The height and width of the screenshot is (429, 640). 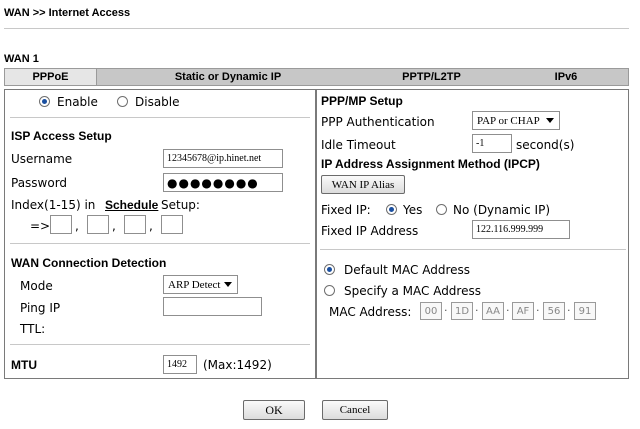 What do you see at coordinates (42, 159) in the screenshot?
I see `username-label: Username` at bounding box center [42, 159].